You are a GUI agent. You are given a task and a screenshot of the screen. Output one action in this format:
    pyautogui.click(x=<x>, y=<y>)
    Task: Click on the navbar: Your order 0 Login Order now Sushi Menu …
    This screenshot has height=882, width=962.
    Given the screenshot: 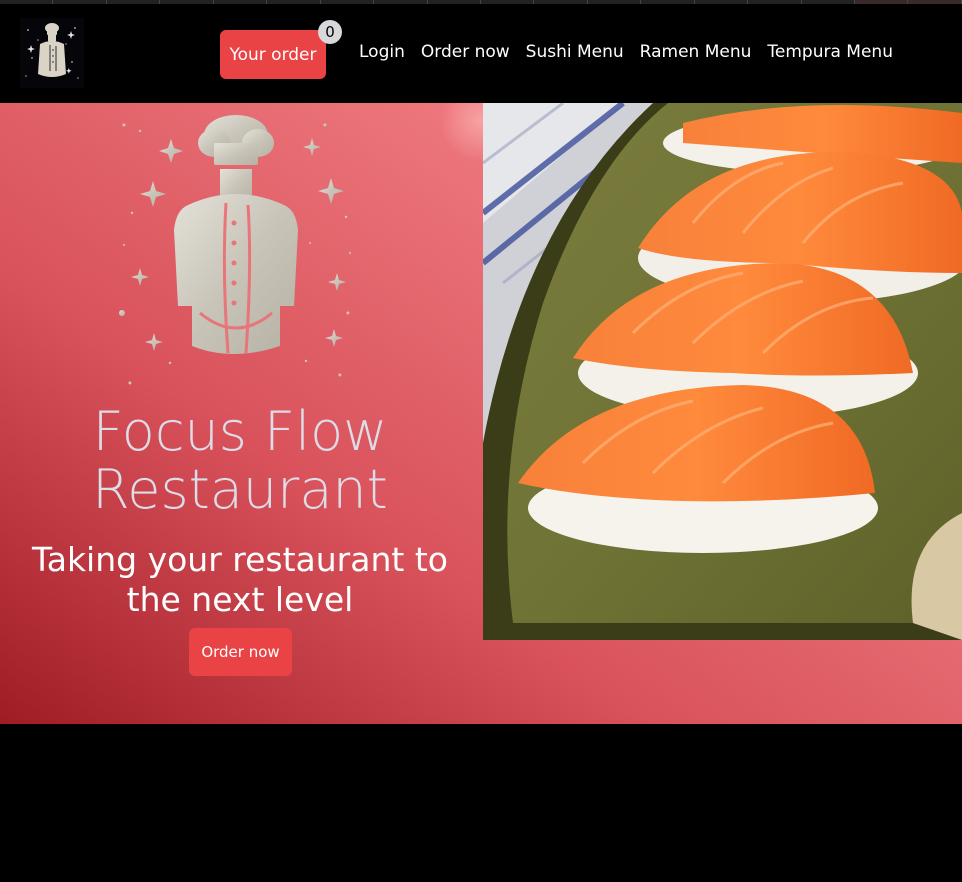 What is the action you would take?
    pyautogui.click(x=481, y=53)
    